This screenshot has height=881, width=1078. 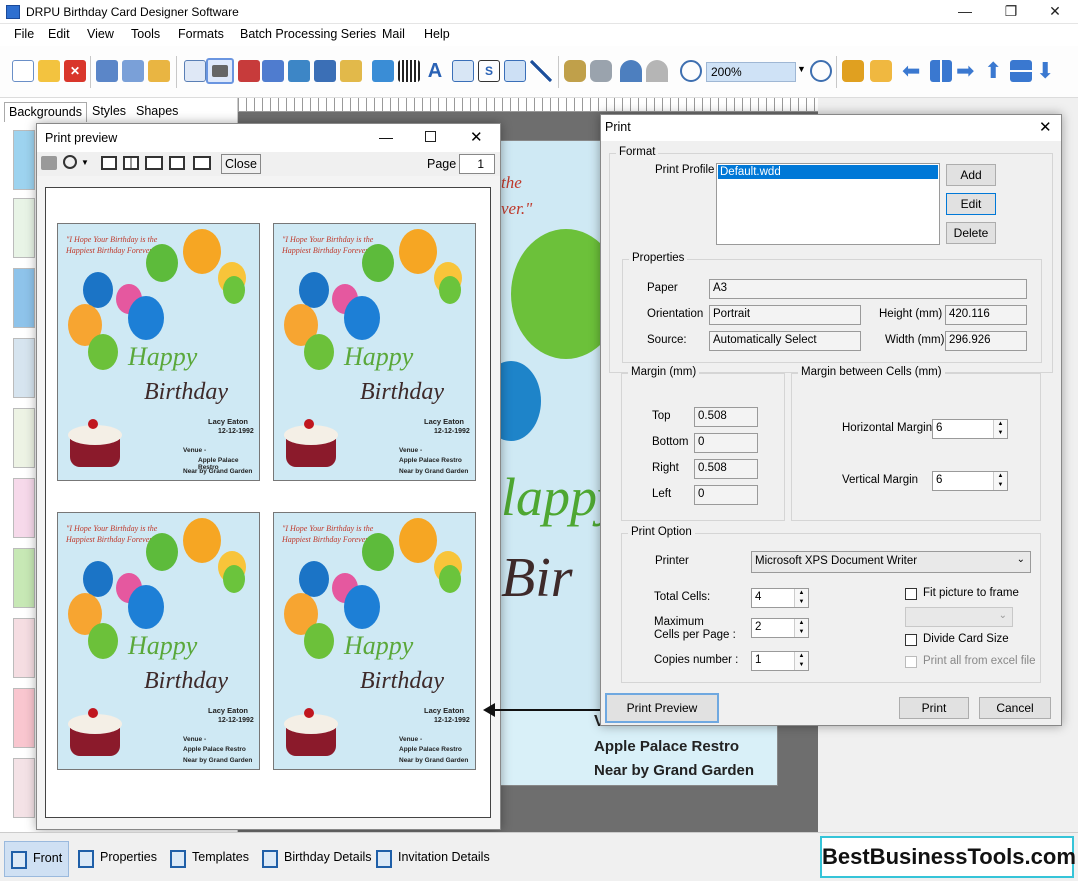 What do you see at coordinates (868, 289) in the screenshot?
I see `paper-field: A3` at bounding box center [868, 289].